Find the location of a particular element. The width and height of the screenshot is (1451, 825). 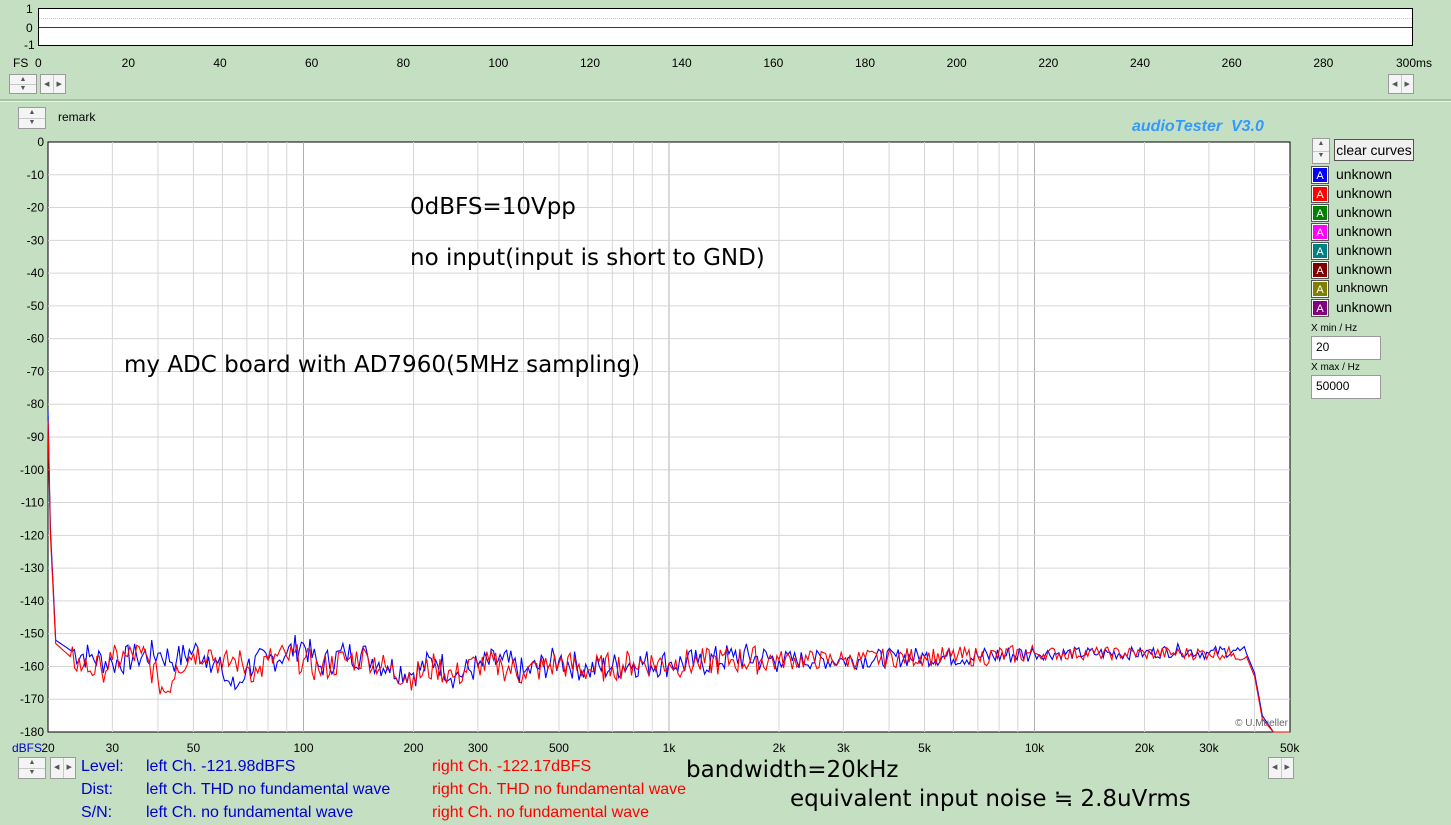

waveform-xtick: 200 is located at coordinates (956, 63).